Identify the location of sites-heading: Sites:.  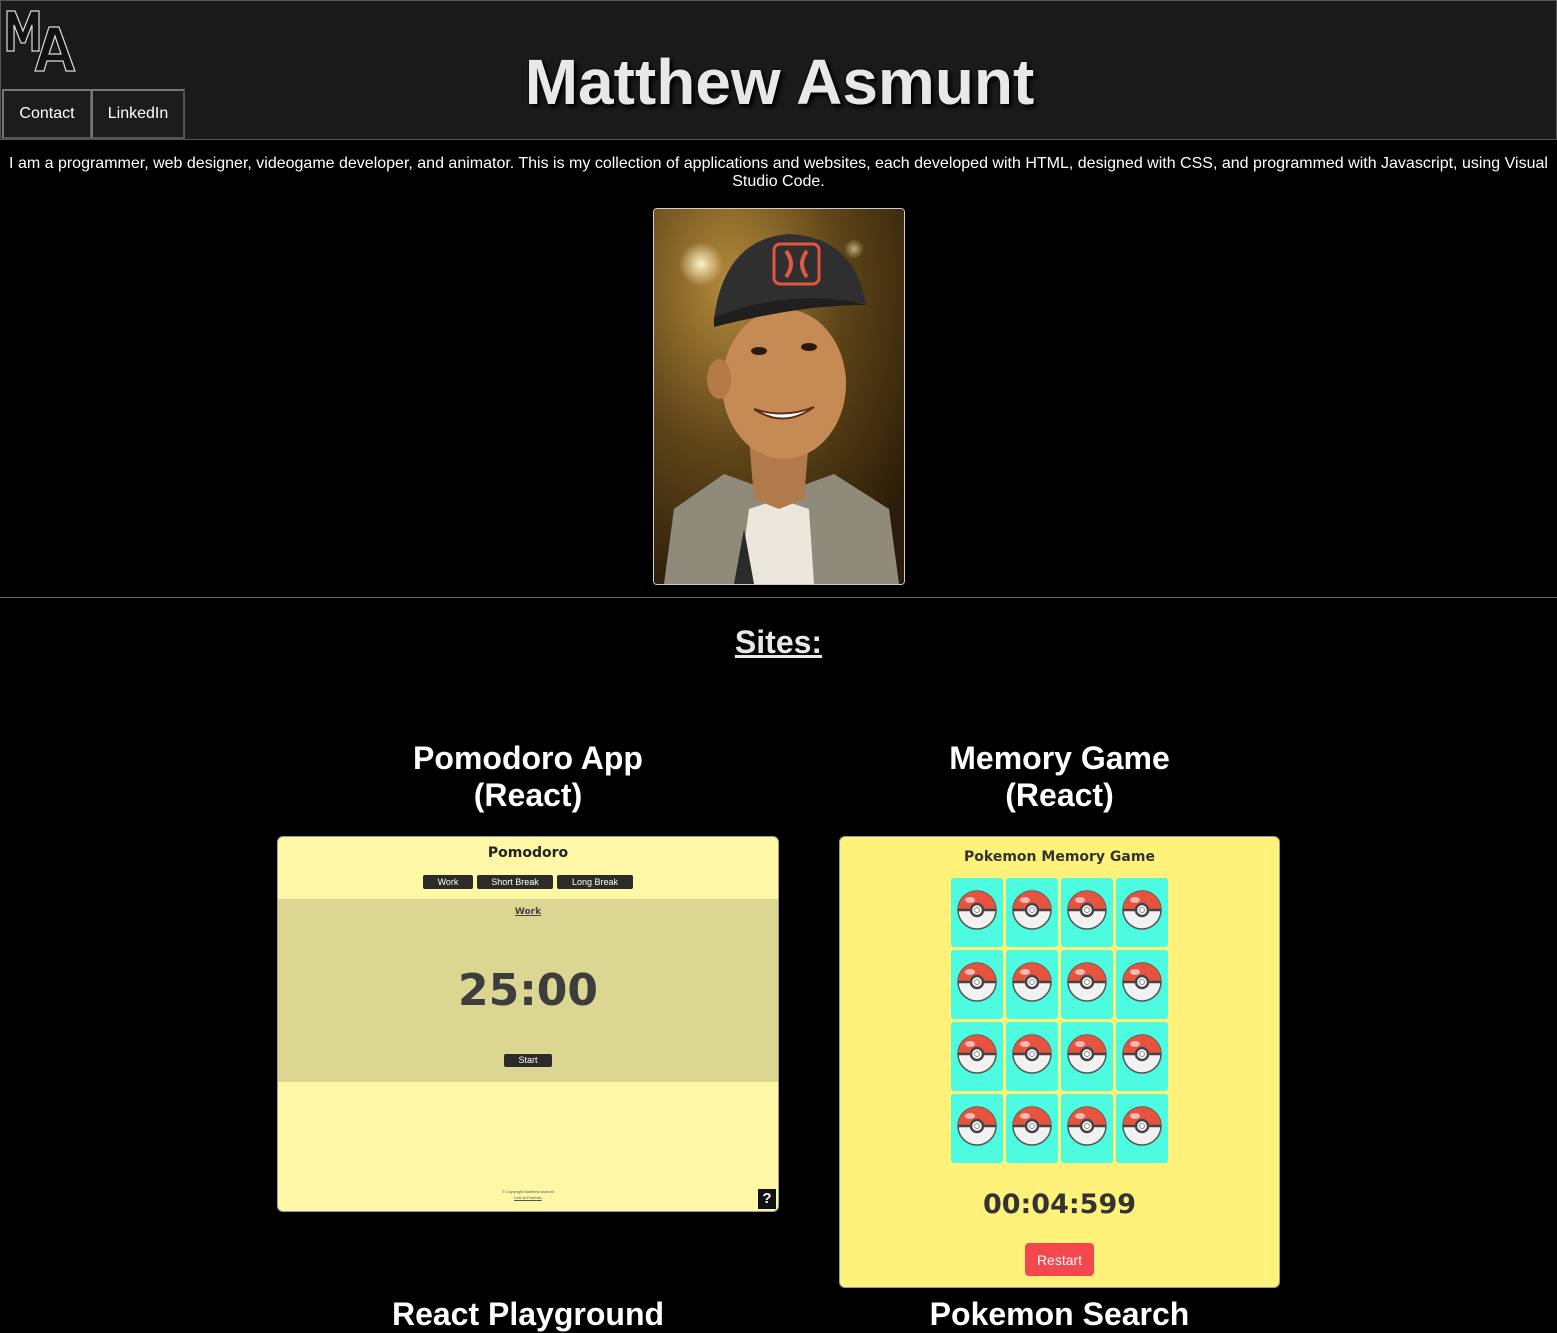
(778, 642).